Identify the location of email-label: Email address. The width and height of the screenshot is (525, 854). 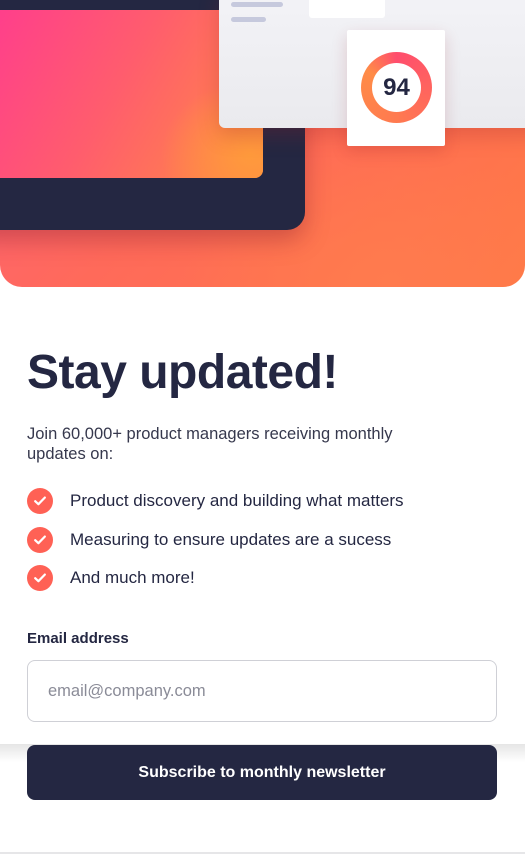
(78, 638).